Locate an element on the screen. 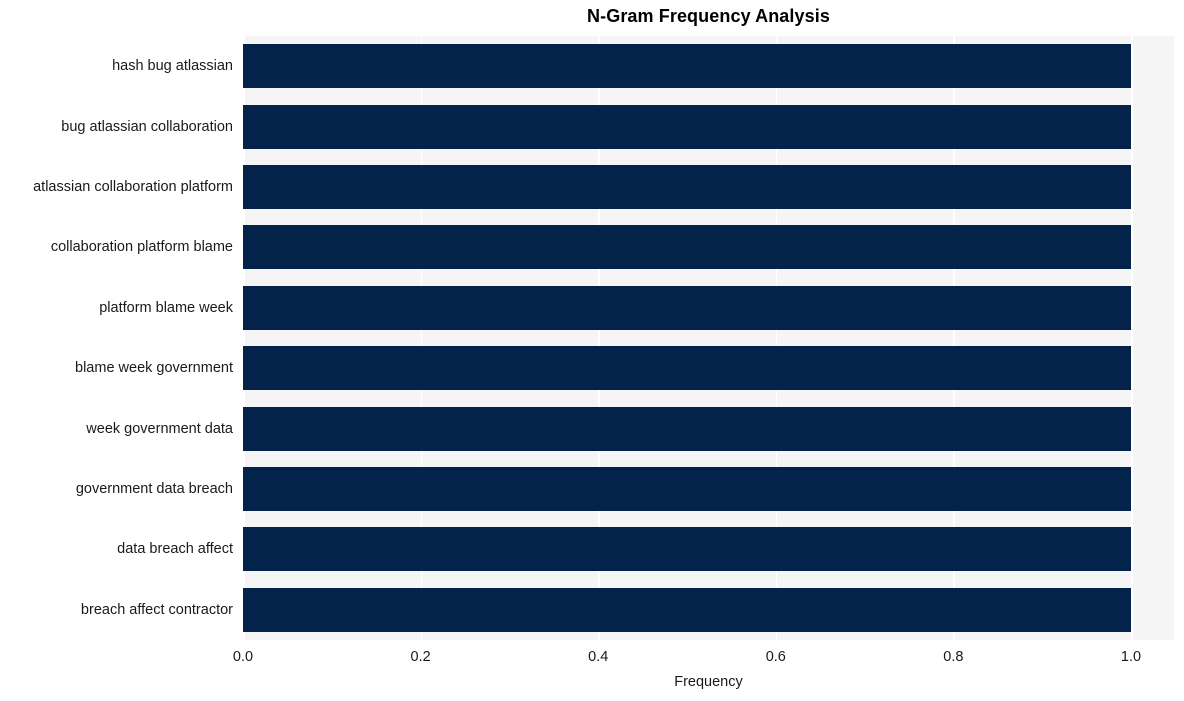 The height and width of the screenshot is (701, 1184). x-axis-tick-labels: 0.0 0.2 0.4 0.6 0.8 1.0 is located at coordinates (592, 655).